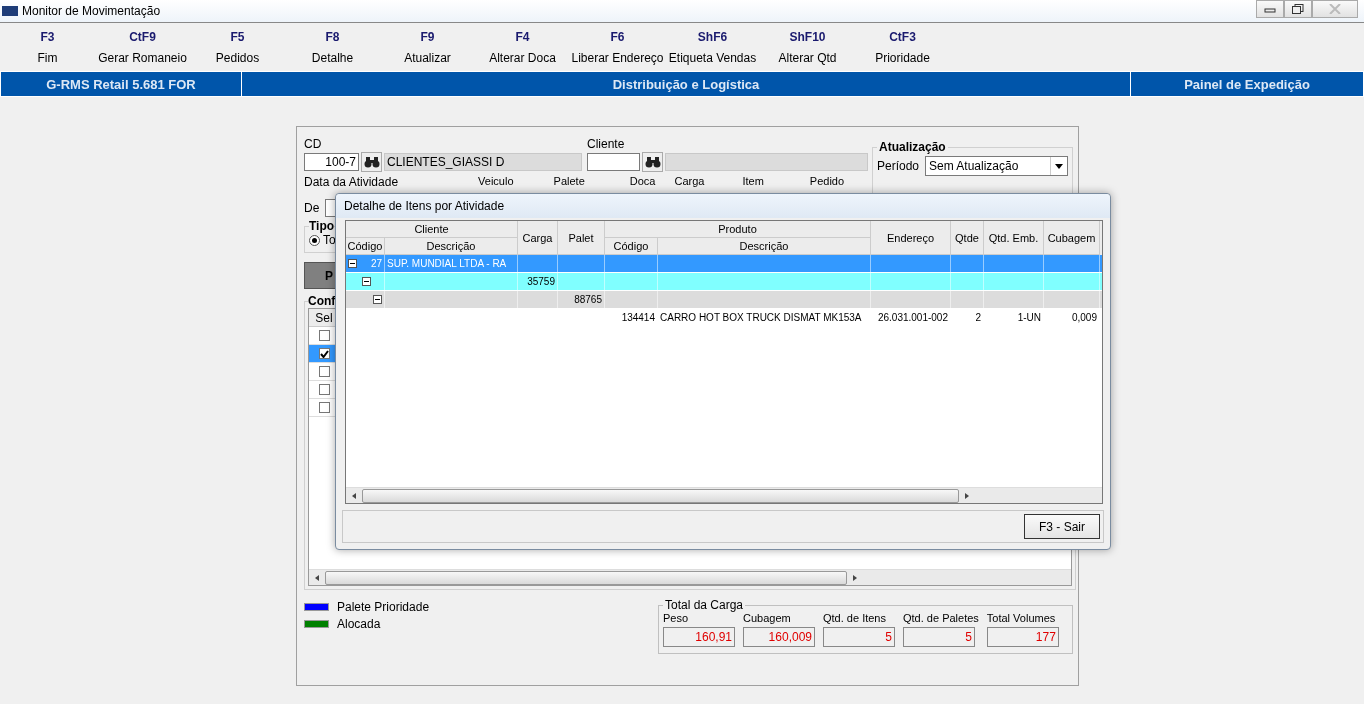  What do you see at coordinates (331, 162) in the screenshot?
I see `cd-field: 100-7` at bounding box center [331, 162].